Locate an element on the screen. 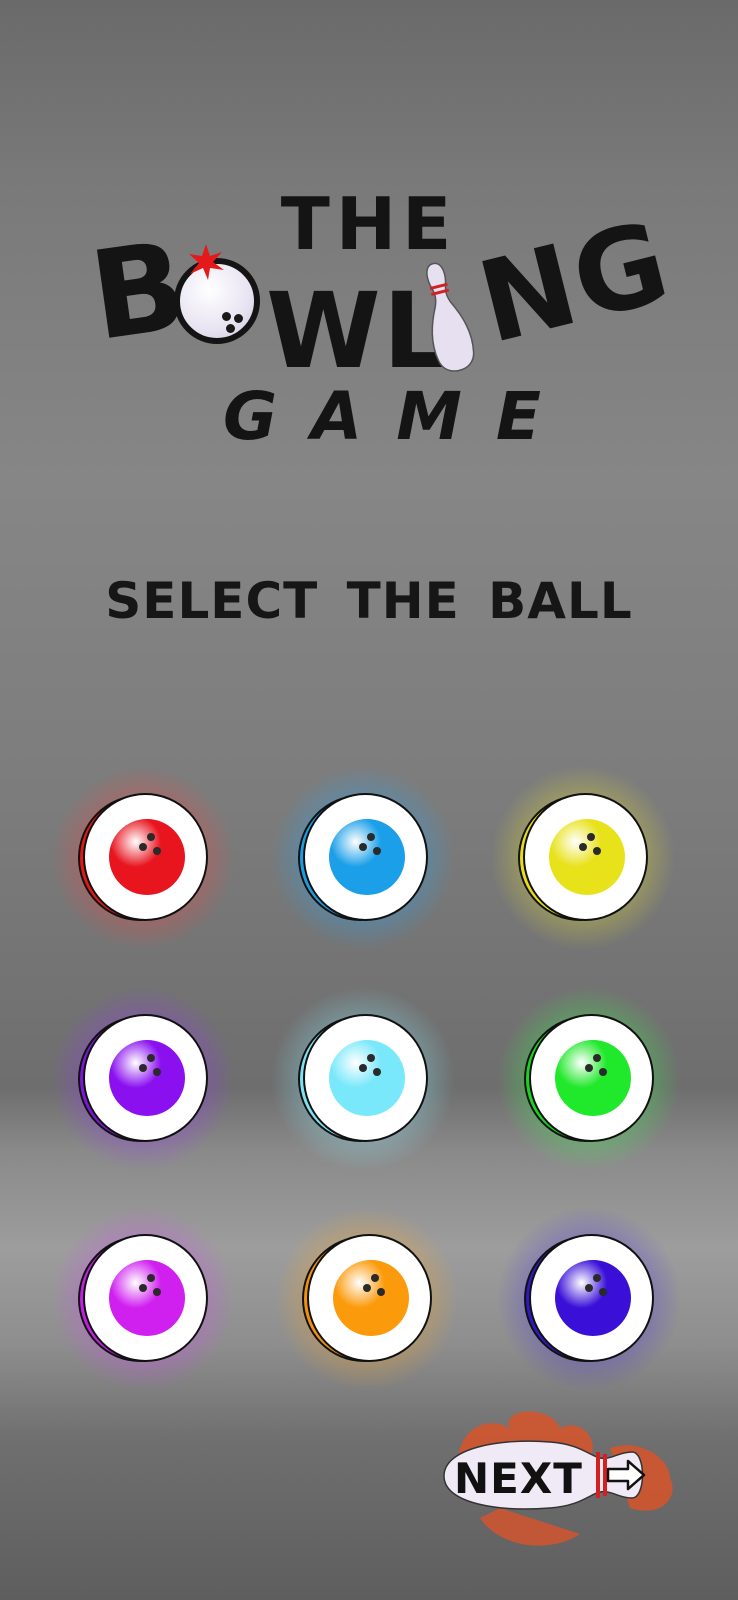  ball-option-indigo is located at coordinates (589, 1299).